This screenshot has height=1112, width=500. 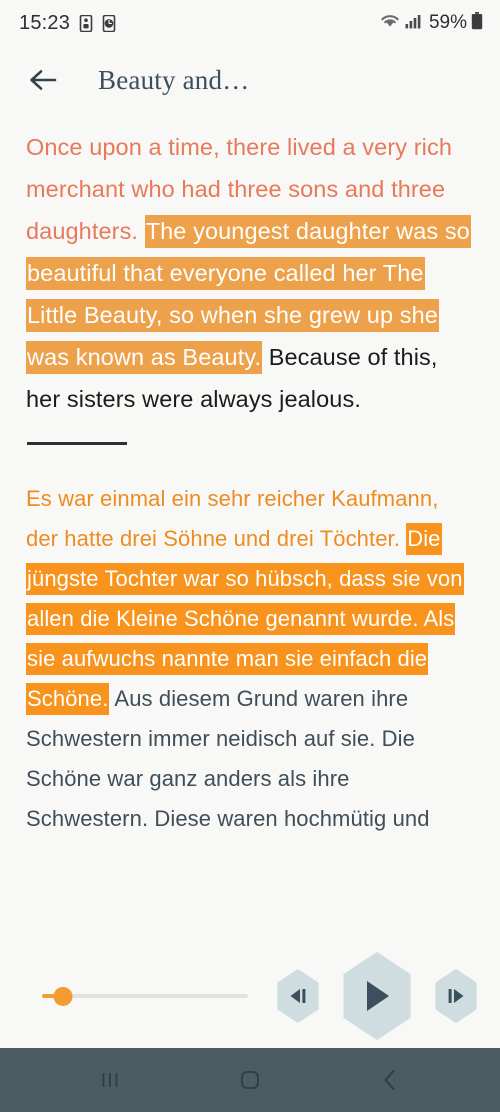 I want to click on playback-progress-slider, so click(x=145, y=996).